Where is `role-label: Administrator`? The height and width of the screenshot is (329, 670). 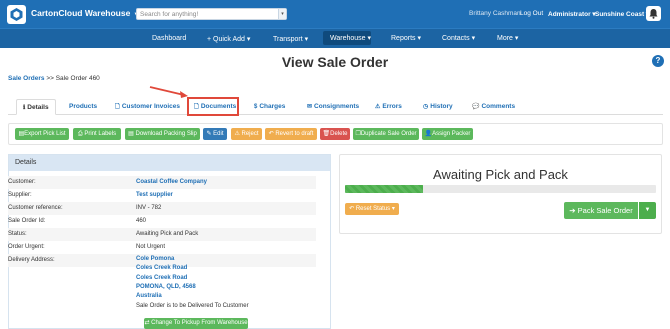
role-label: Administrator is located at coordinates (569, 14).